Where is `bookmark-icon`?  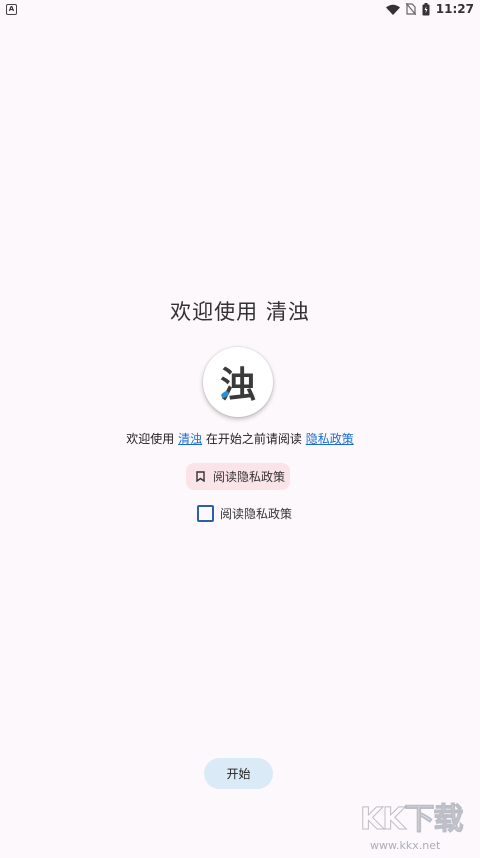 bookmark-icon is located at coordinates (200, 476).